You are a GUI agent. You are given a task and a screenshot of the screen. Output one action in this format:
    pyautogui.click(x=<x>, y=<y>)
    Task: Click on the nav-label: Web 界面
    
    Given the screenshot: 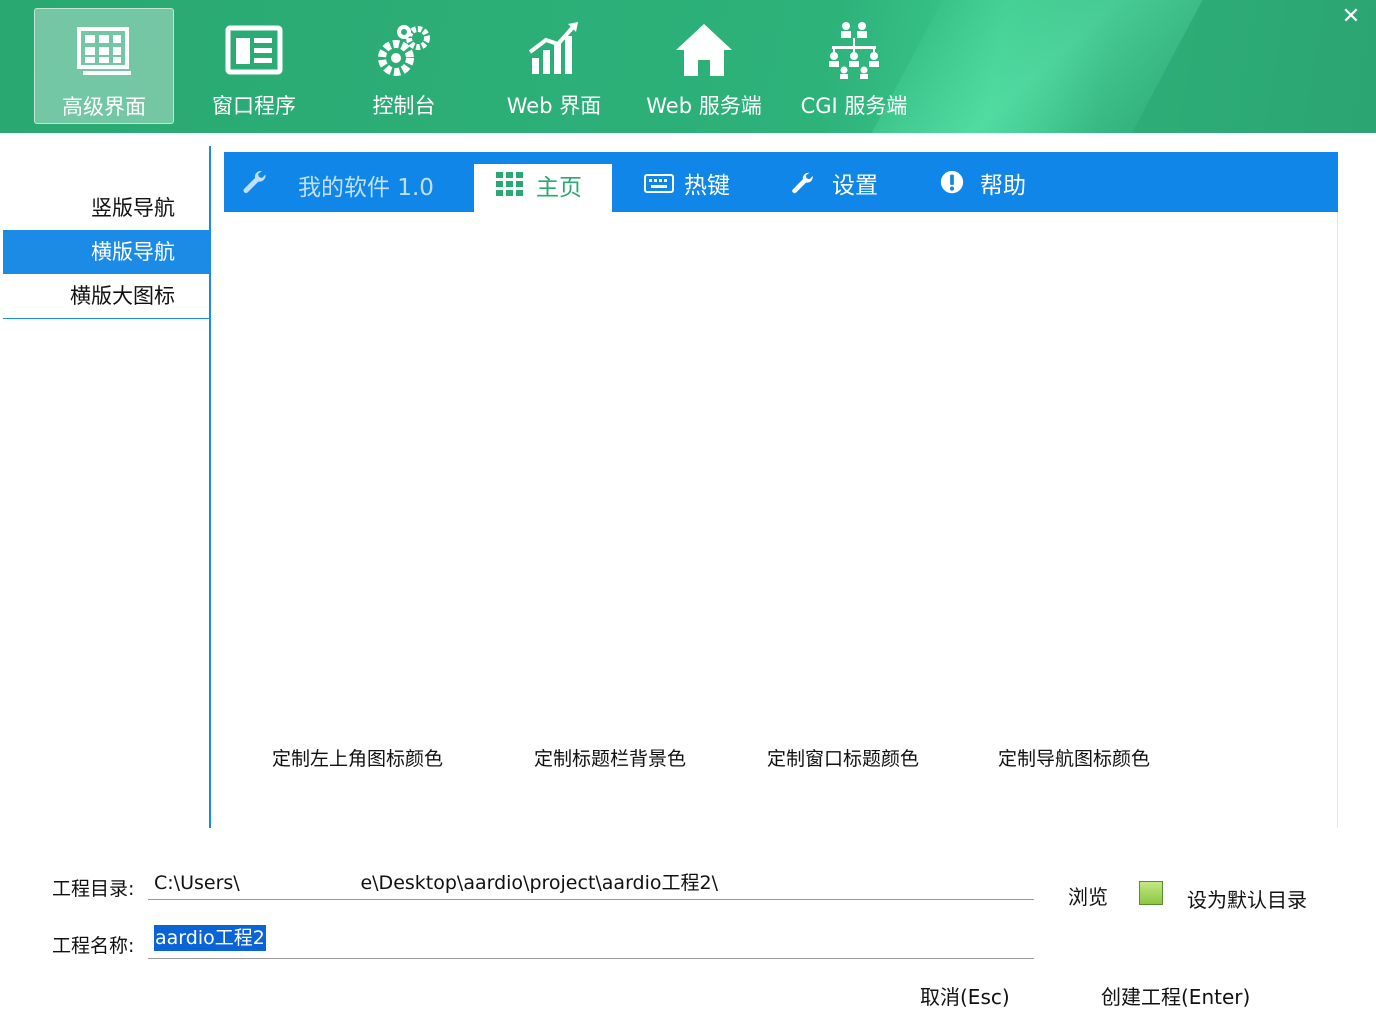 What is the action you would take?
    pyautogui.click(x=554, y=106)
    